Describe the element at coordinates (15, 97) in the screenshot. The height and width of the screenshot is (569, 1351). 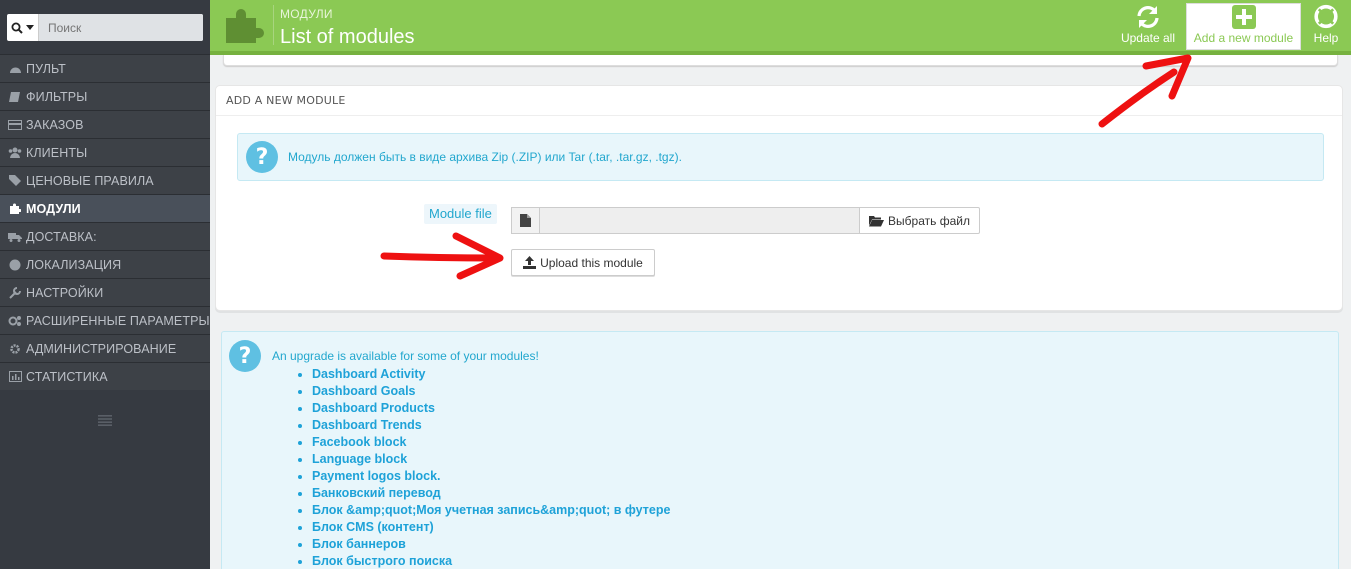
I see `book-icon` at that location.